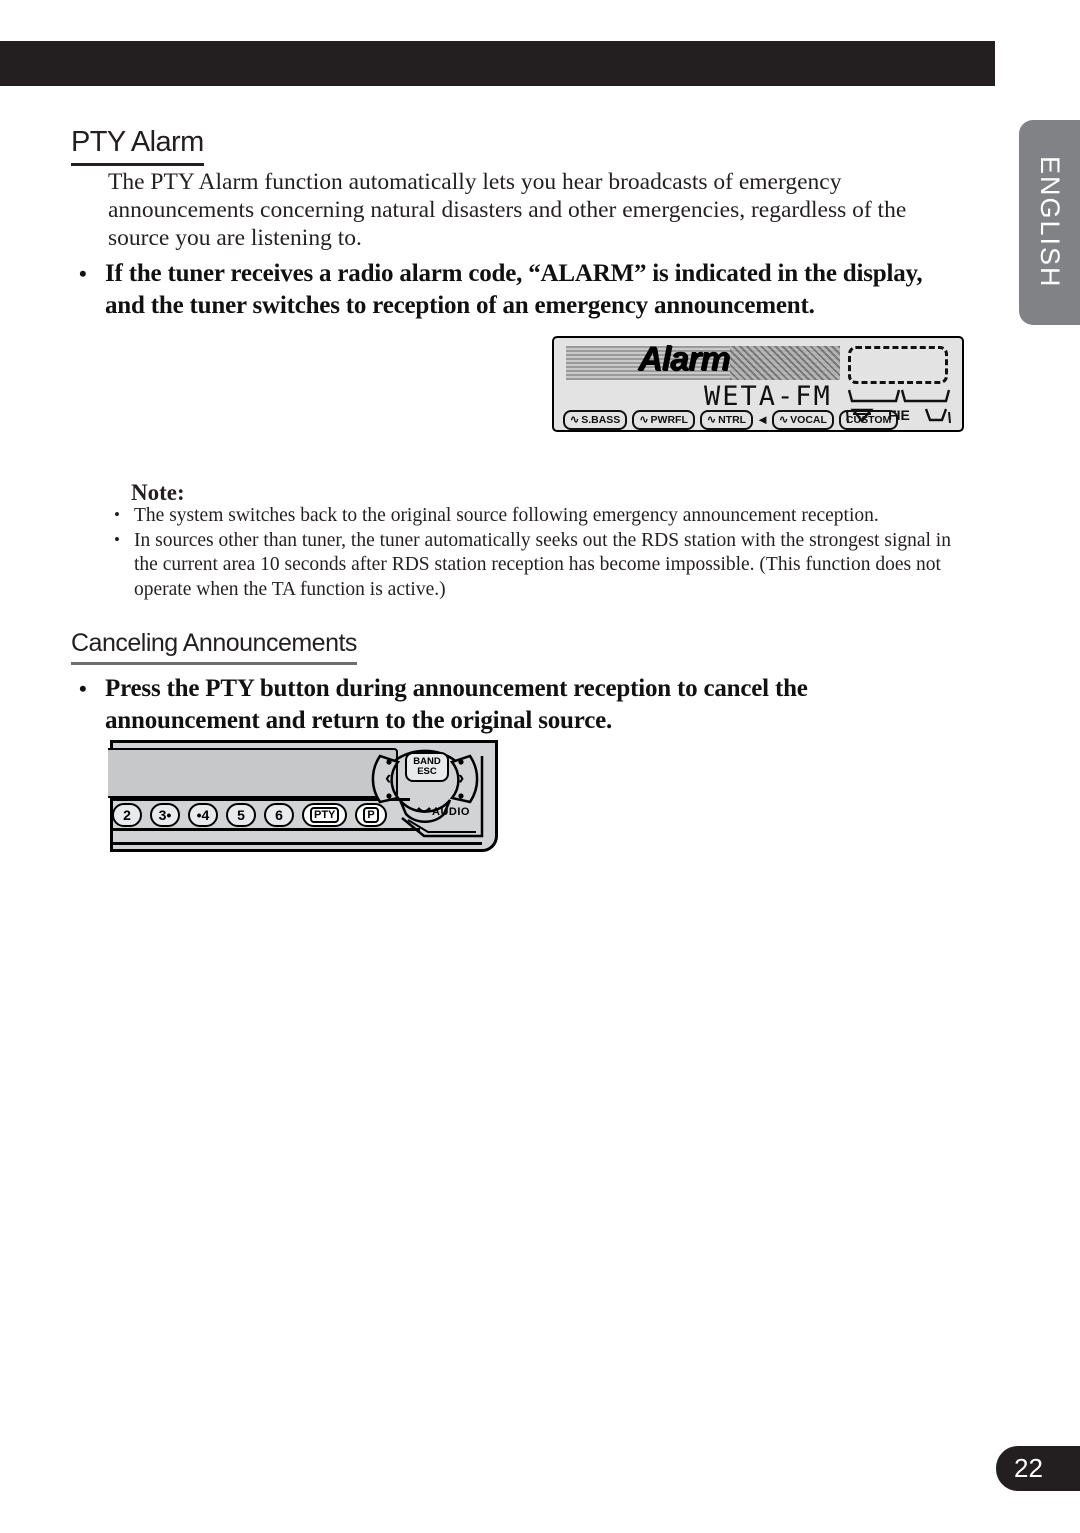 The height and width of the screenshot is (1533, 1080). What do you see at coordinates (1028, 1468) in the screenshot?
I see `page-number-text: 22` at bounding box center [1028, 1468].